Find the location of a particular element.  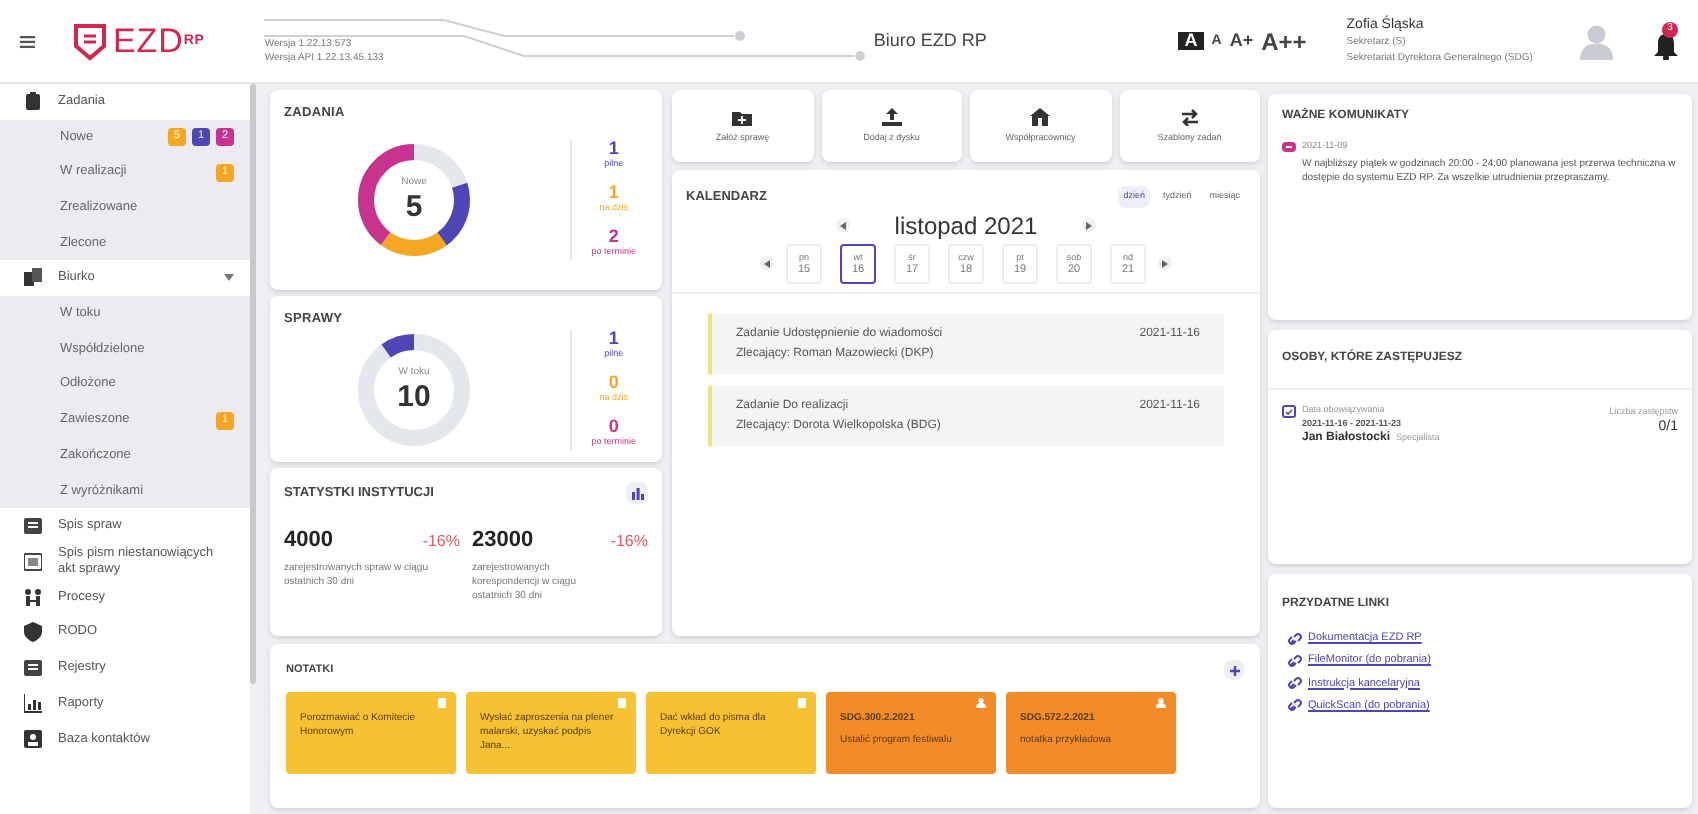

scrollbar-thumb is located at coordinates (253, 384).